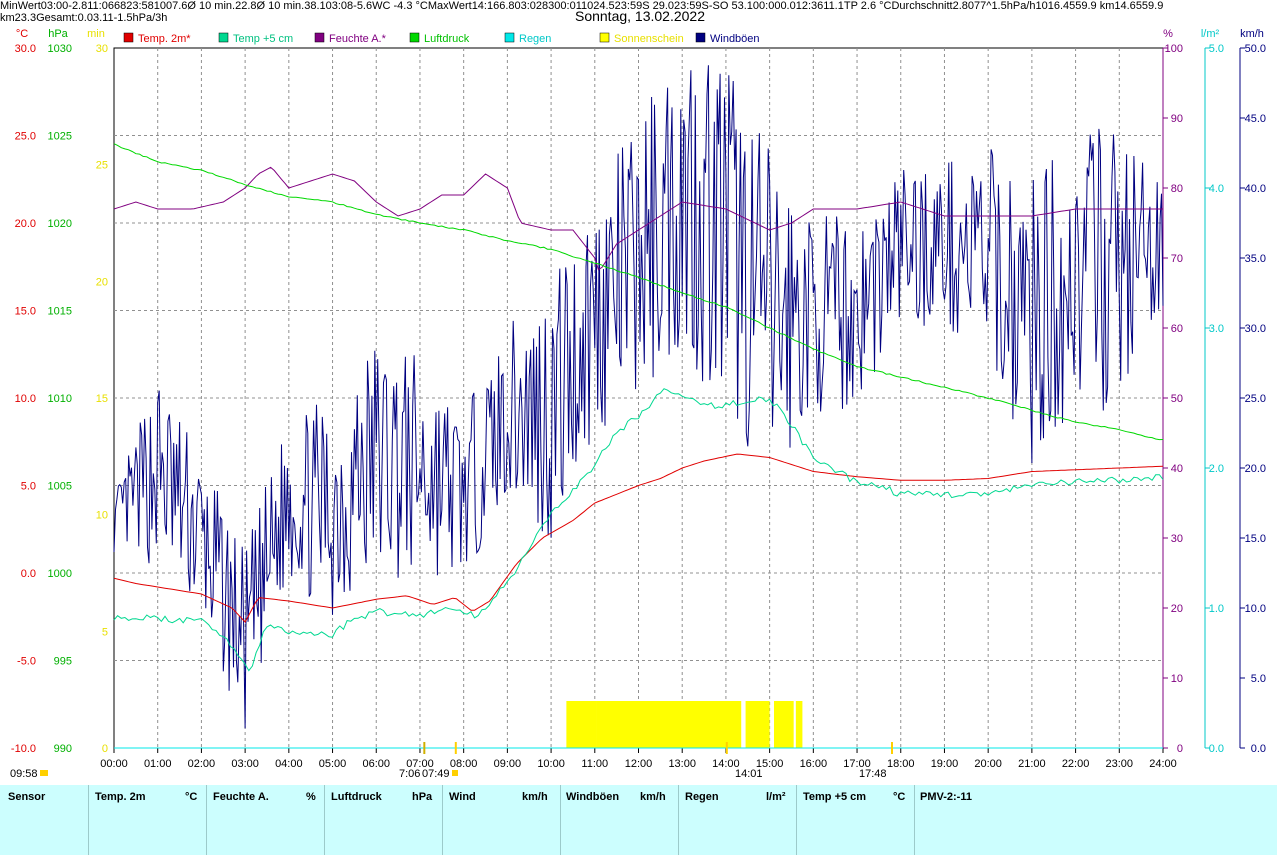 This screenshot has width=1277, height=855. What do you see at coordinates (60, 137) in the screenshot?
I see `pressure-tick-label: 1025` at bounding box center [60, 137].